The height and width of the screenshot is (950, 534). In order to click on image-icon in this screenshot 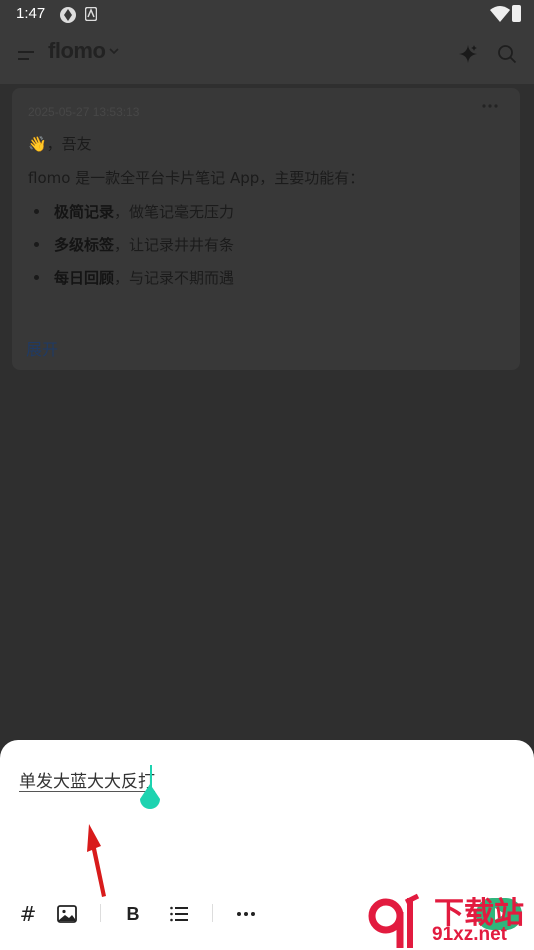, I will do `click(67, 914)`.